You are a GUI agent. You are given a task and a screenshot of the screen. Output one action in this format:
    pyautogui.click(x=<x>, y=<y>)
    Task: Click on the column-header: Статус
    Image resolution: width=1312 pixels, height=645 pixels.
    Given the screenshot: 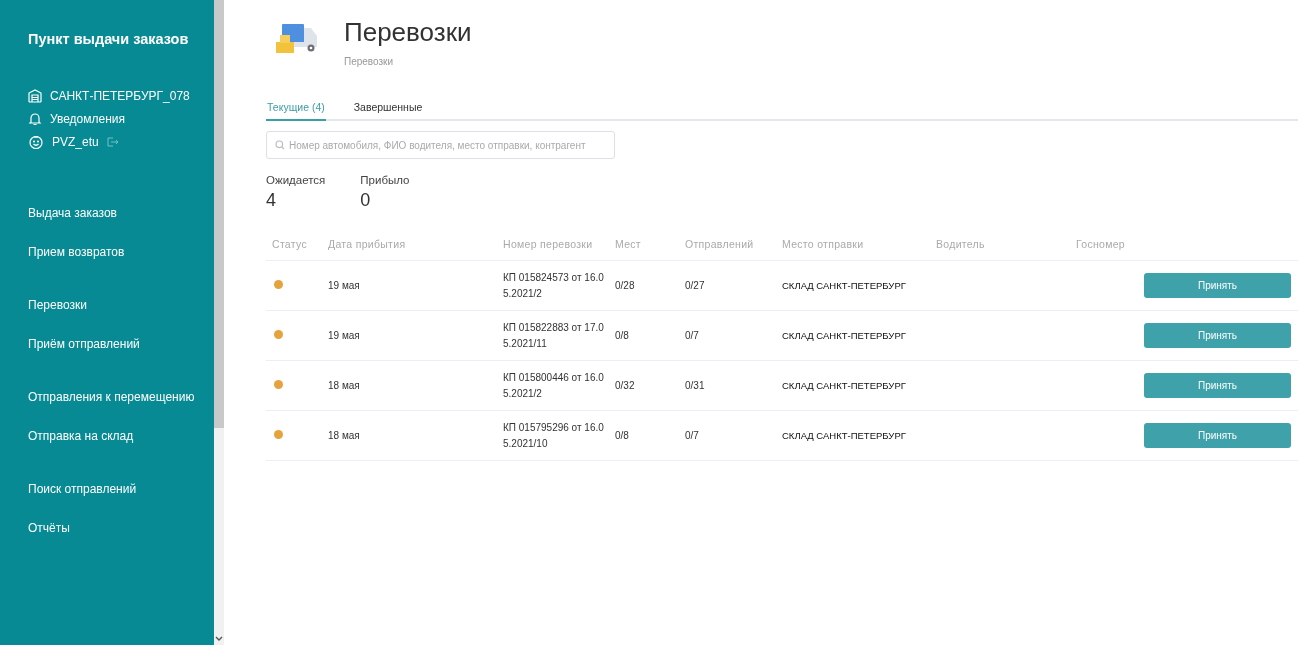 What is the action you would take?
    pyautogui.click(x=290, y=244)
    